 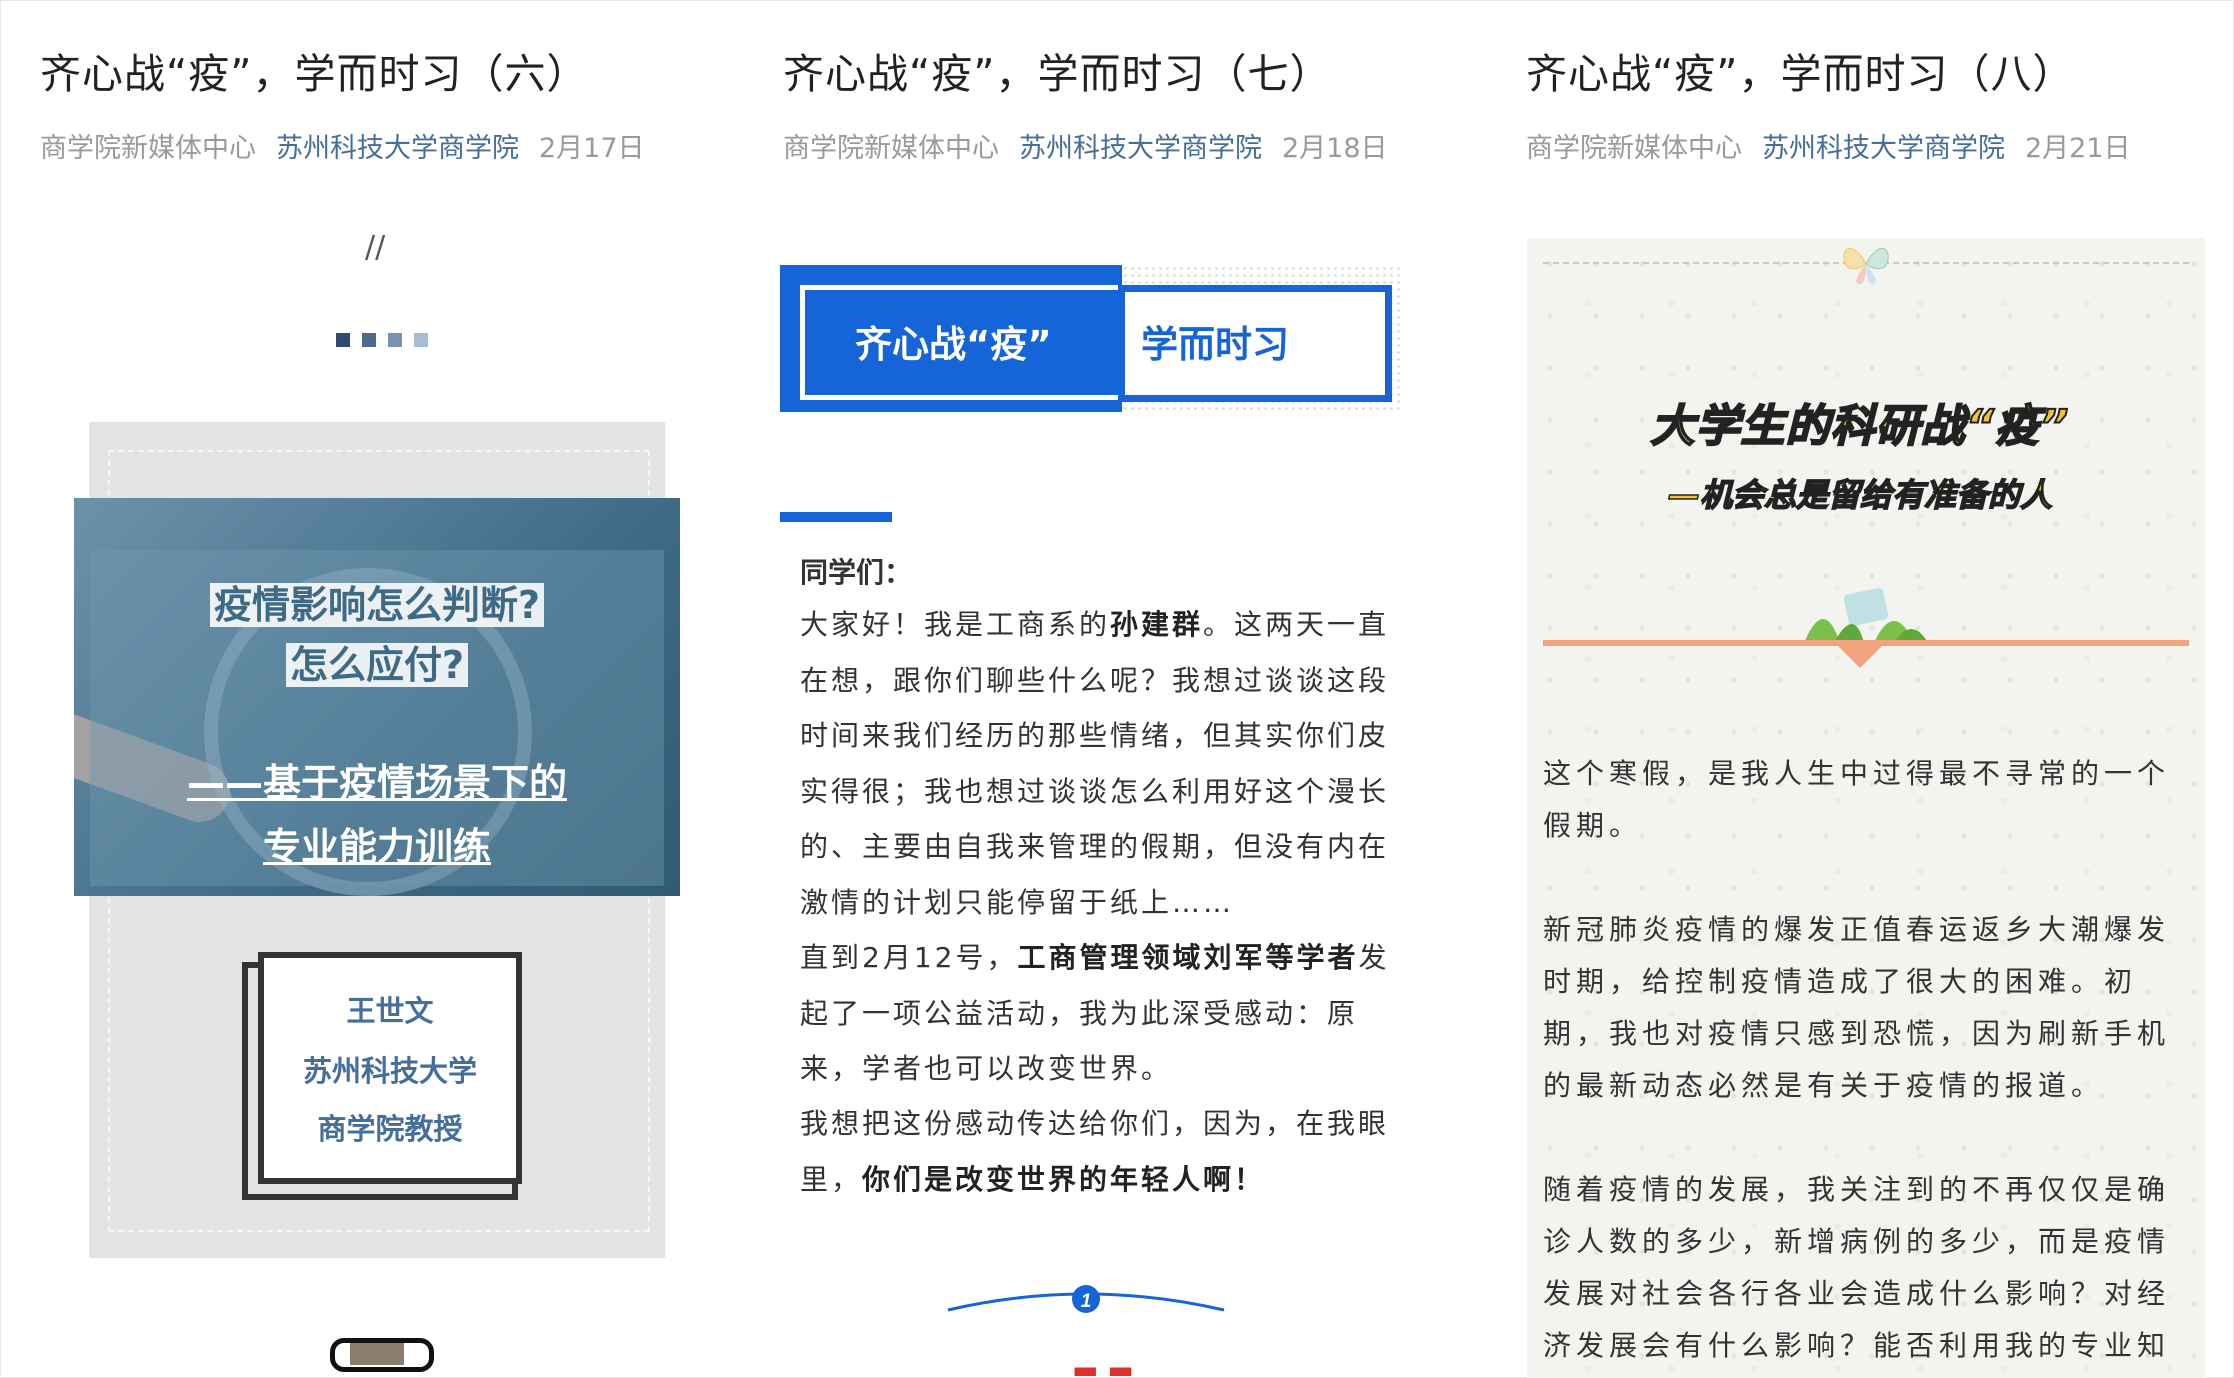 What do you see at coordinates (314, 70) in the screenshot?
I see `article-title: 齐心战“疫”，学而时习（六）` at bounding box center [314, 70].